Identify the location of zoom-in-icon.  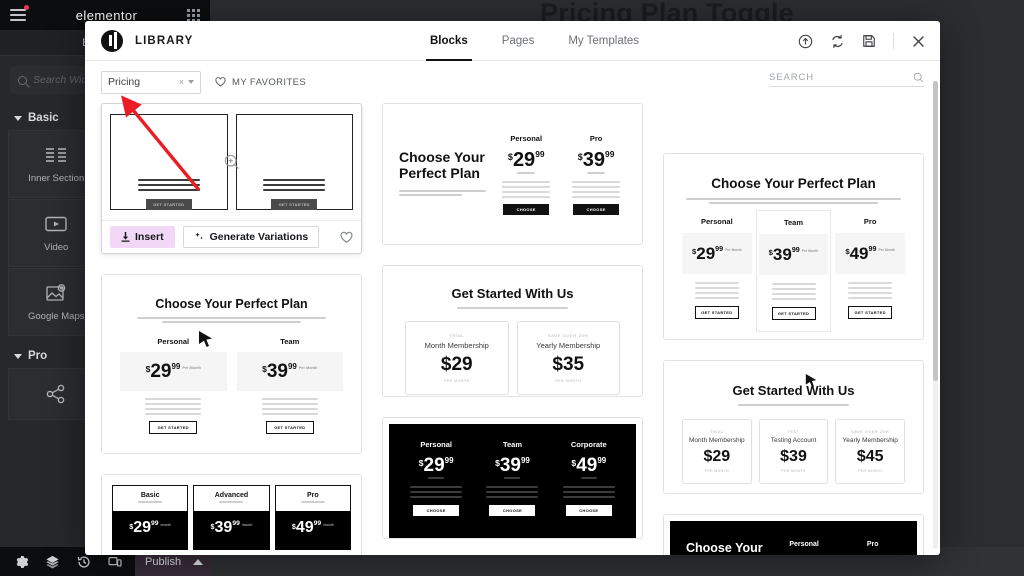
(231, 162).